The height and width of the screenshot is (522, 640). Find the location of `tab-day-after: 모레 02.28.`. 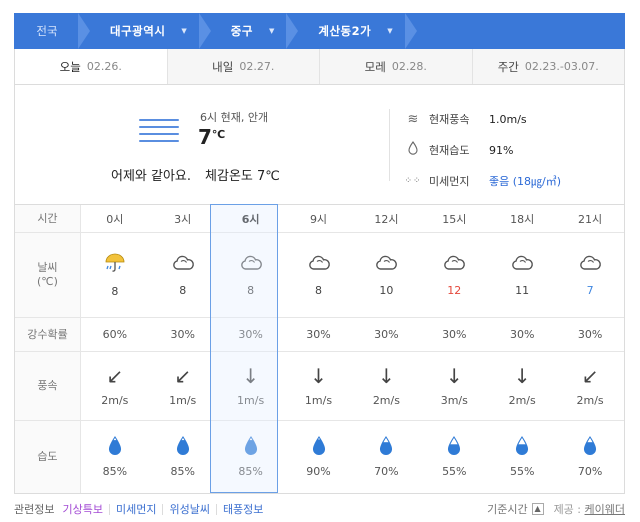

tab-day-after: 모레 02.28. is located at coordinates (395, 66).